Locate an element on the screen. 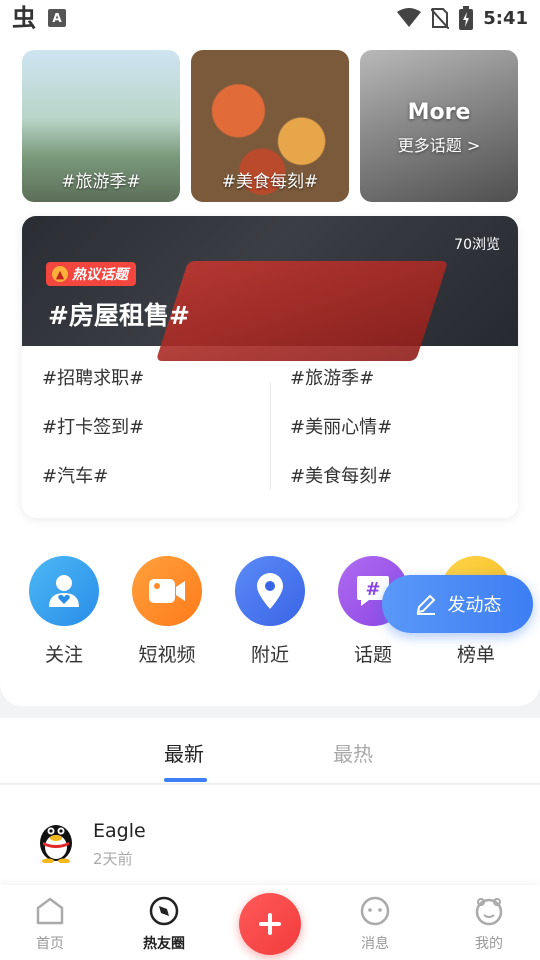 The height and width of the screenshot is (960, 540). video-icon is located at coordinates (167, 591).